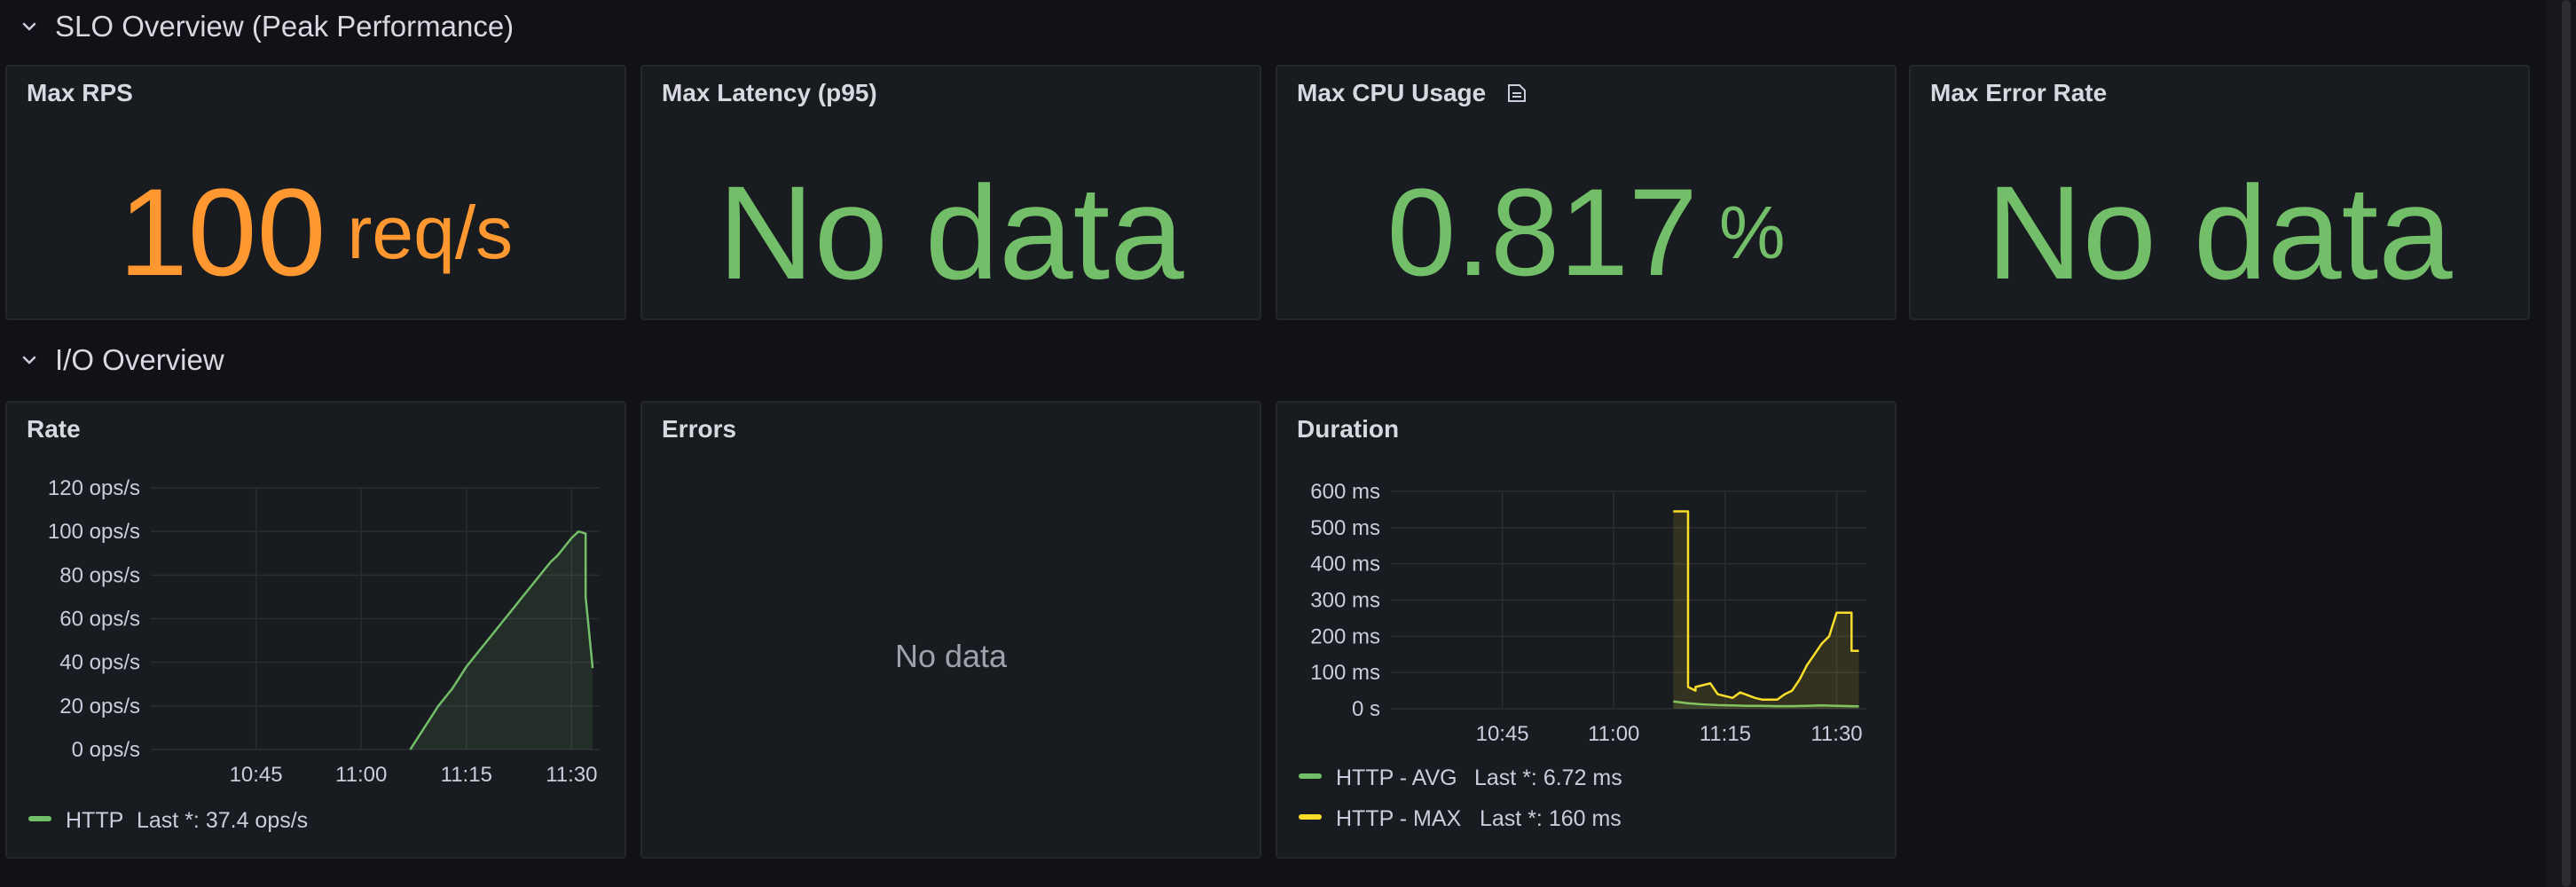 This screenshot has height=887, width=2576. I want to click on stat-number: 100, so click(222, 232).